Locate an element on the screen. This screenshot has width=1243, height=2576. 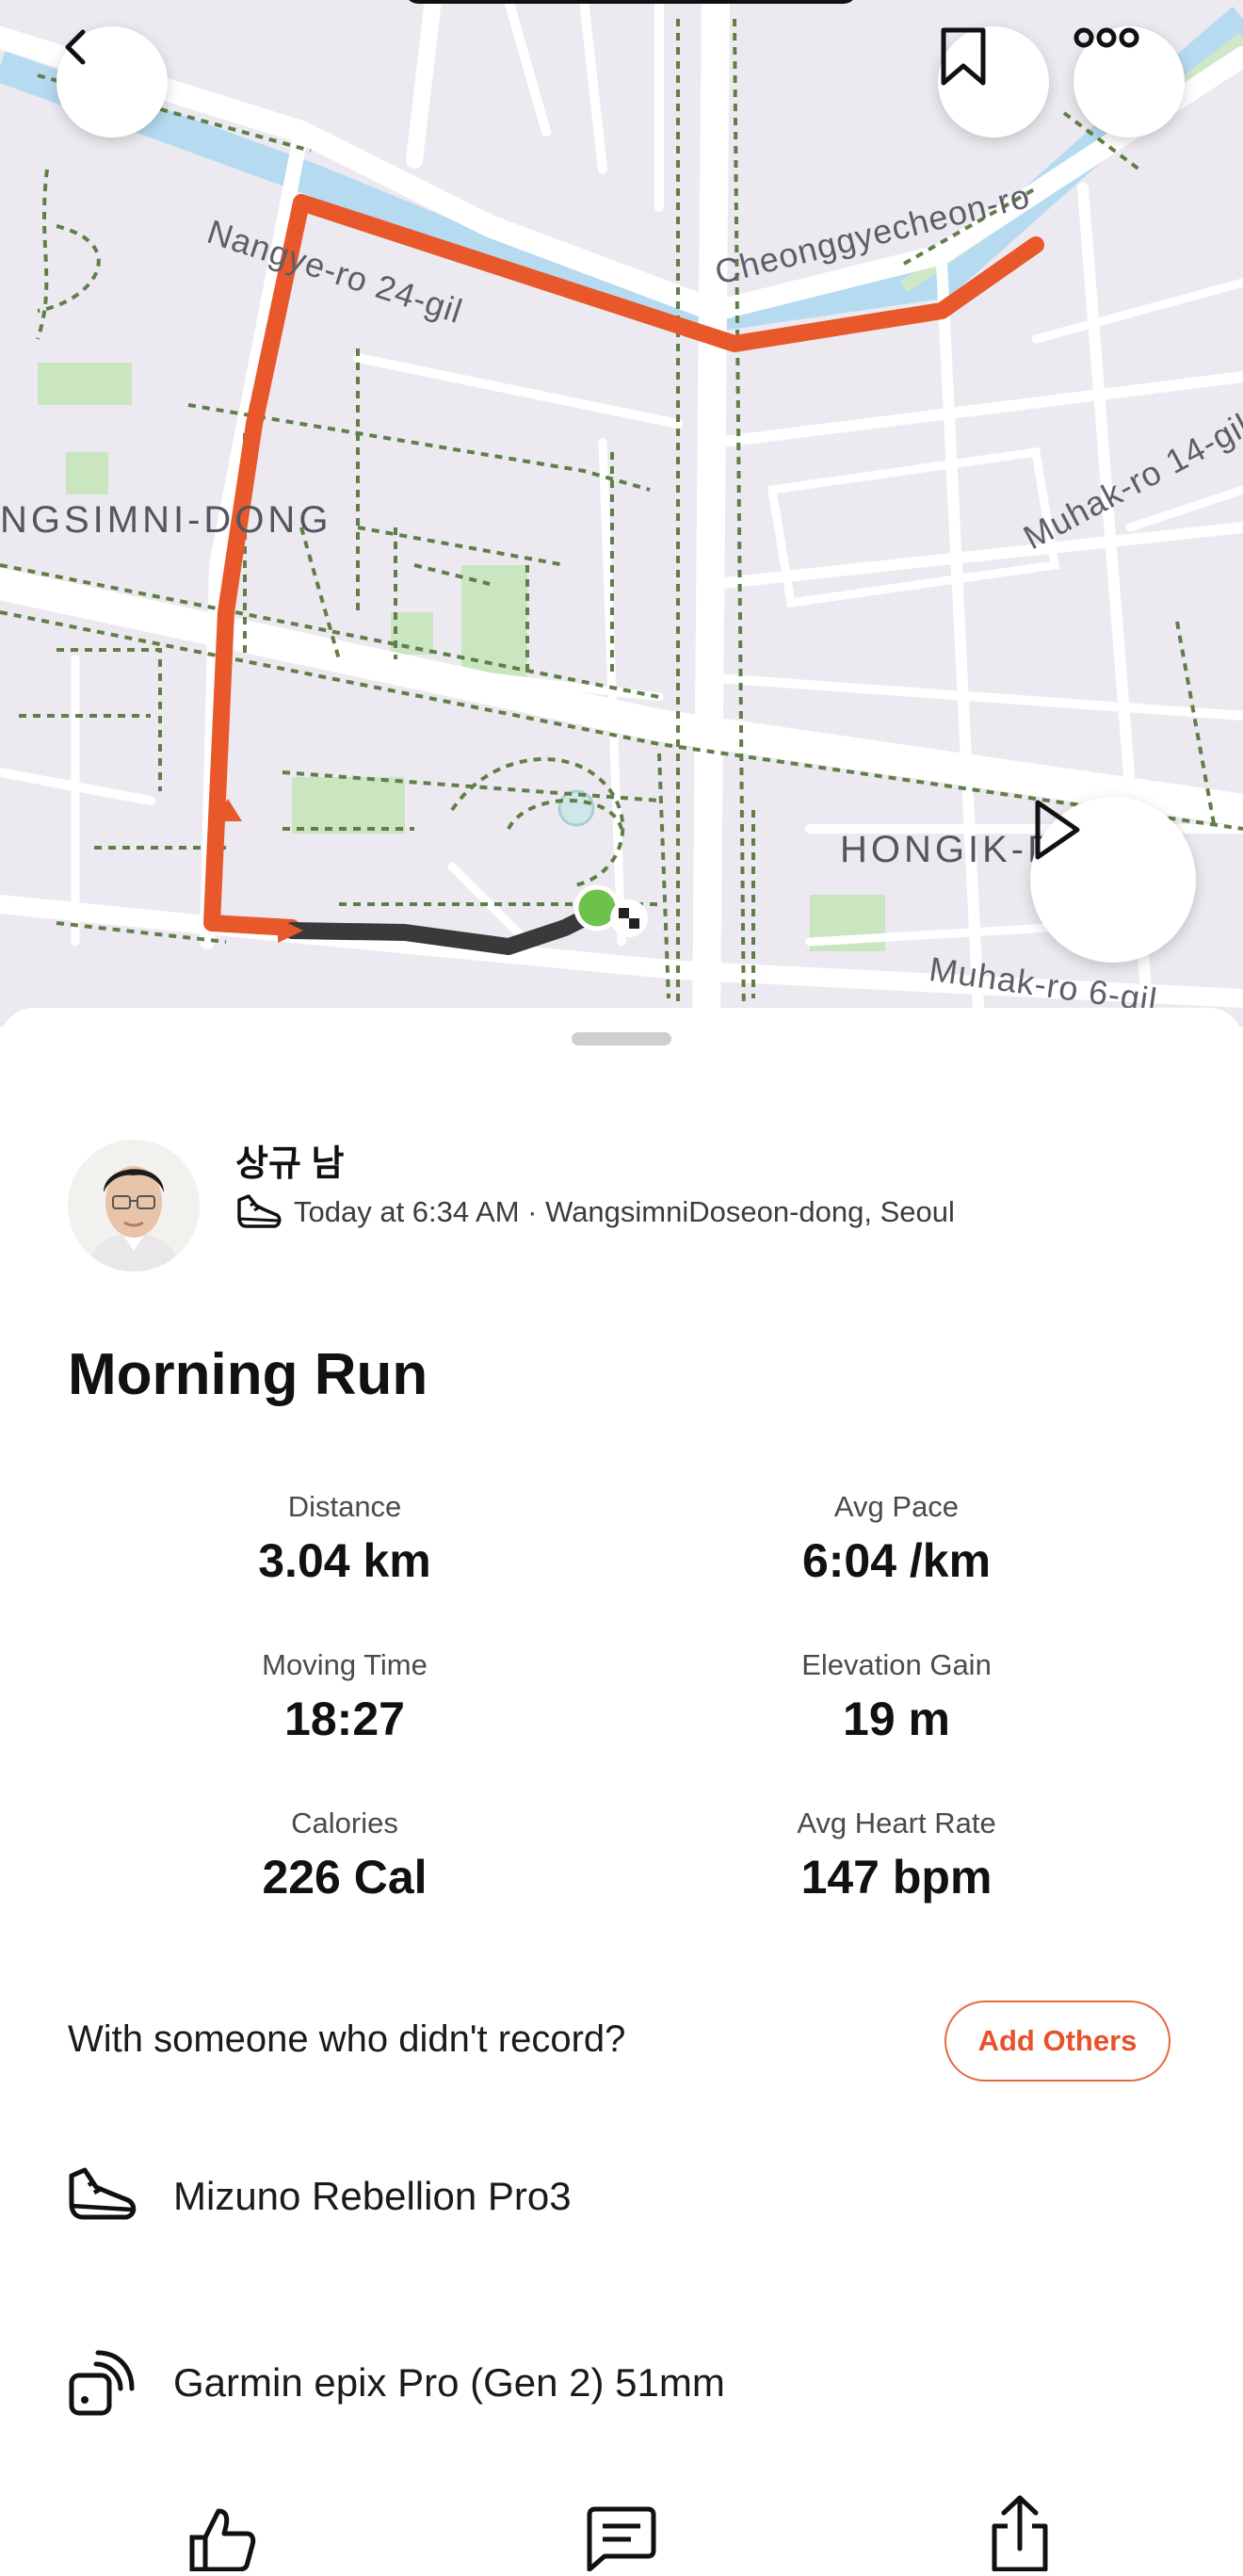
finish-marker is located at coordinates (629, 918).